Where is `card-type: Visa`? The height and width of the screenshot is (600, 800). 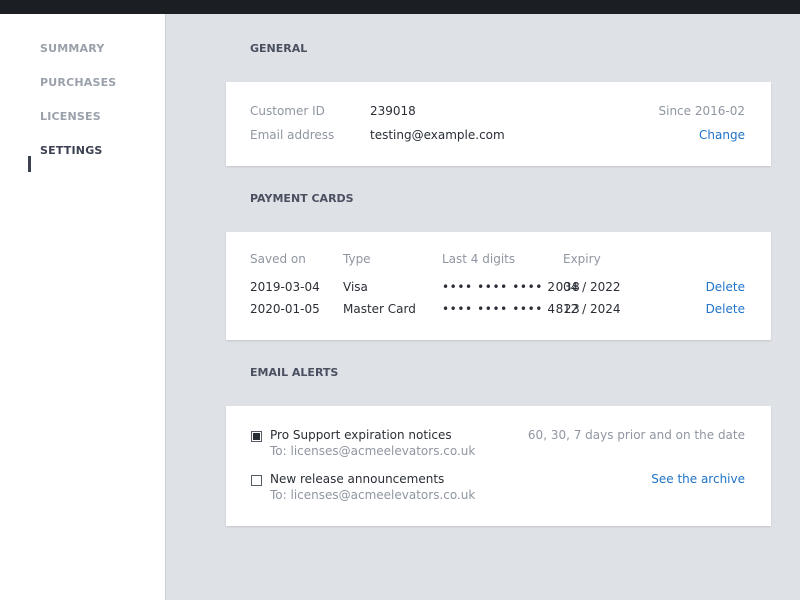
card-type: Visa is located at coordinates (355, 287).